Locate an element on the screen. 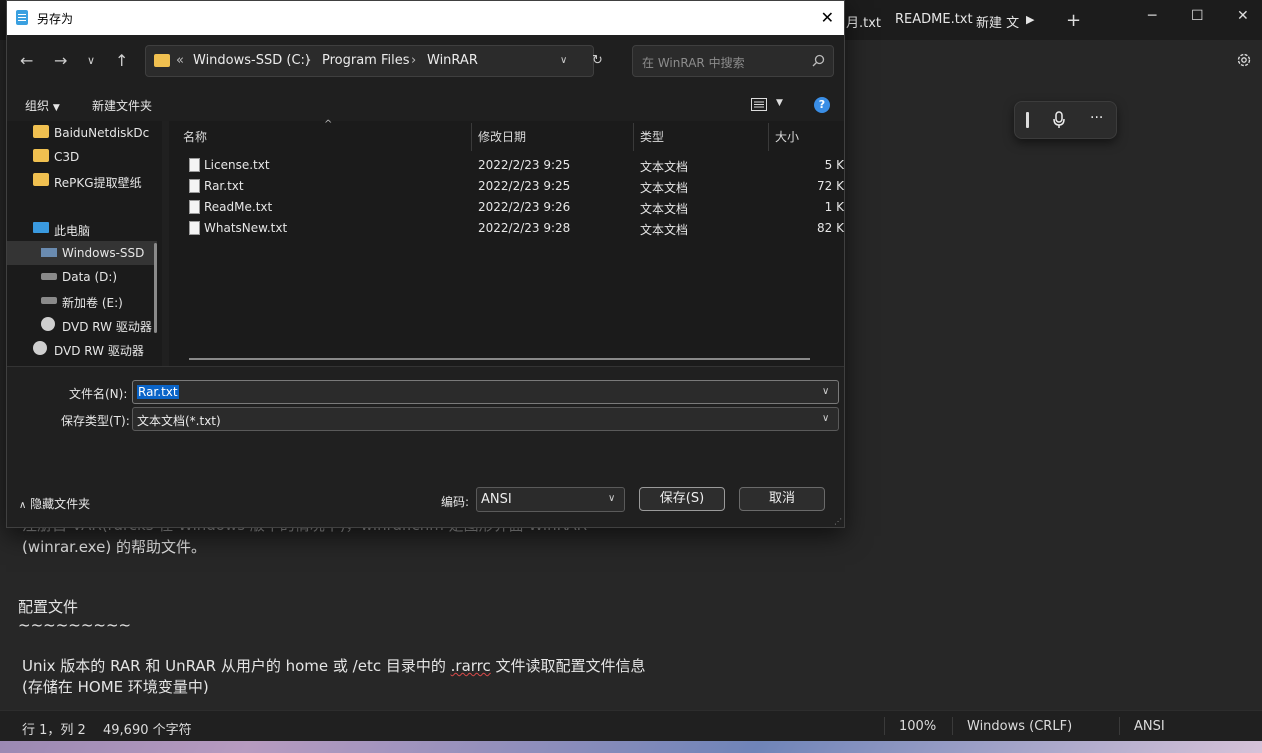 The height and width of the screenshot is (753, 1262). char-count: 49,690 个字符 is located at coordinates (147, 730).